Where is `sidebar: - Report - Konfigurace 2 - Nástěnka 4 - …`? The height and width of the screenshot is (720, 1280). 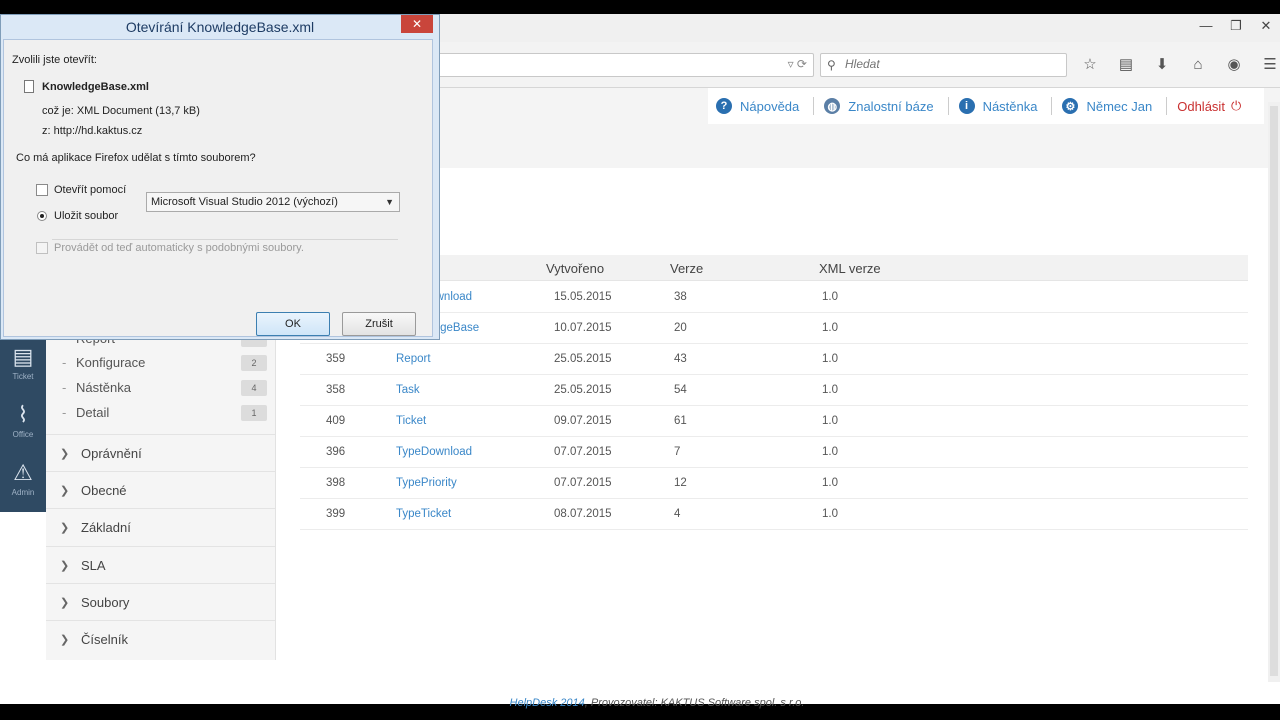 sidebar: - Report - Konfigurace 2 - Nástěnka 4 - … is located at coordinates (161, 490).